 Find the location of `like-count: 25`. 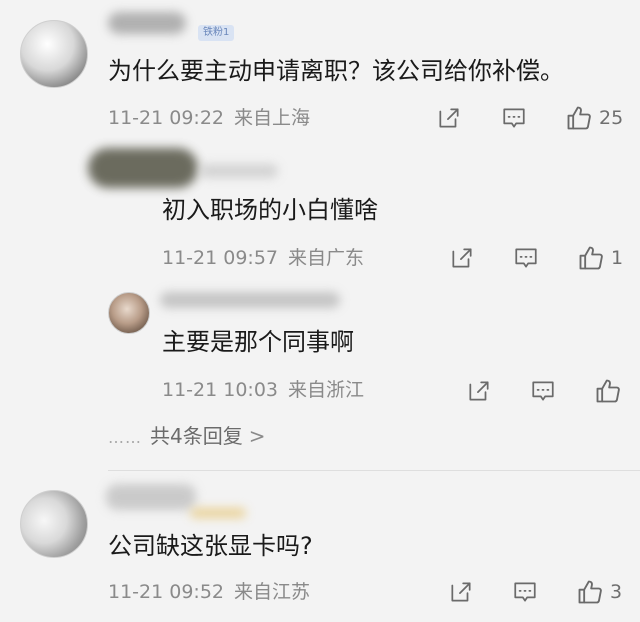

like-count: 25 is located at coordinates (611, 118).